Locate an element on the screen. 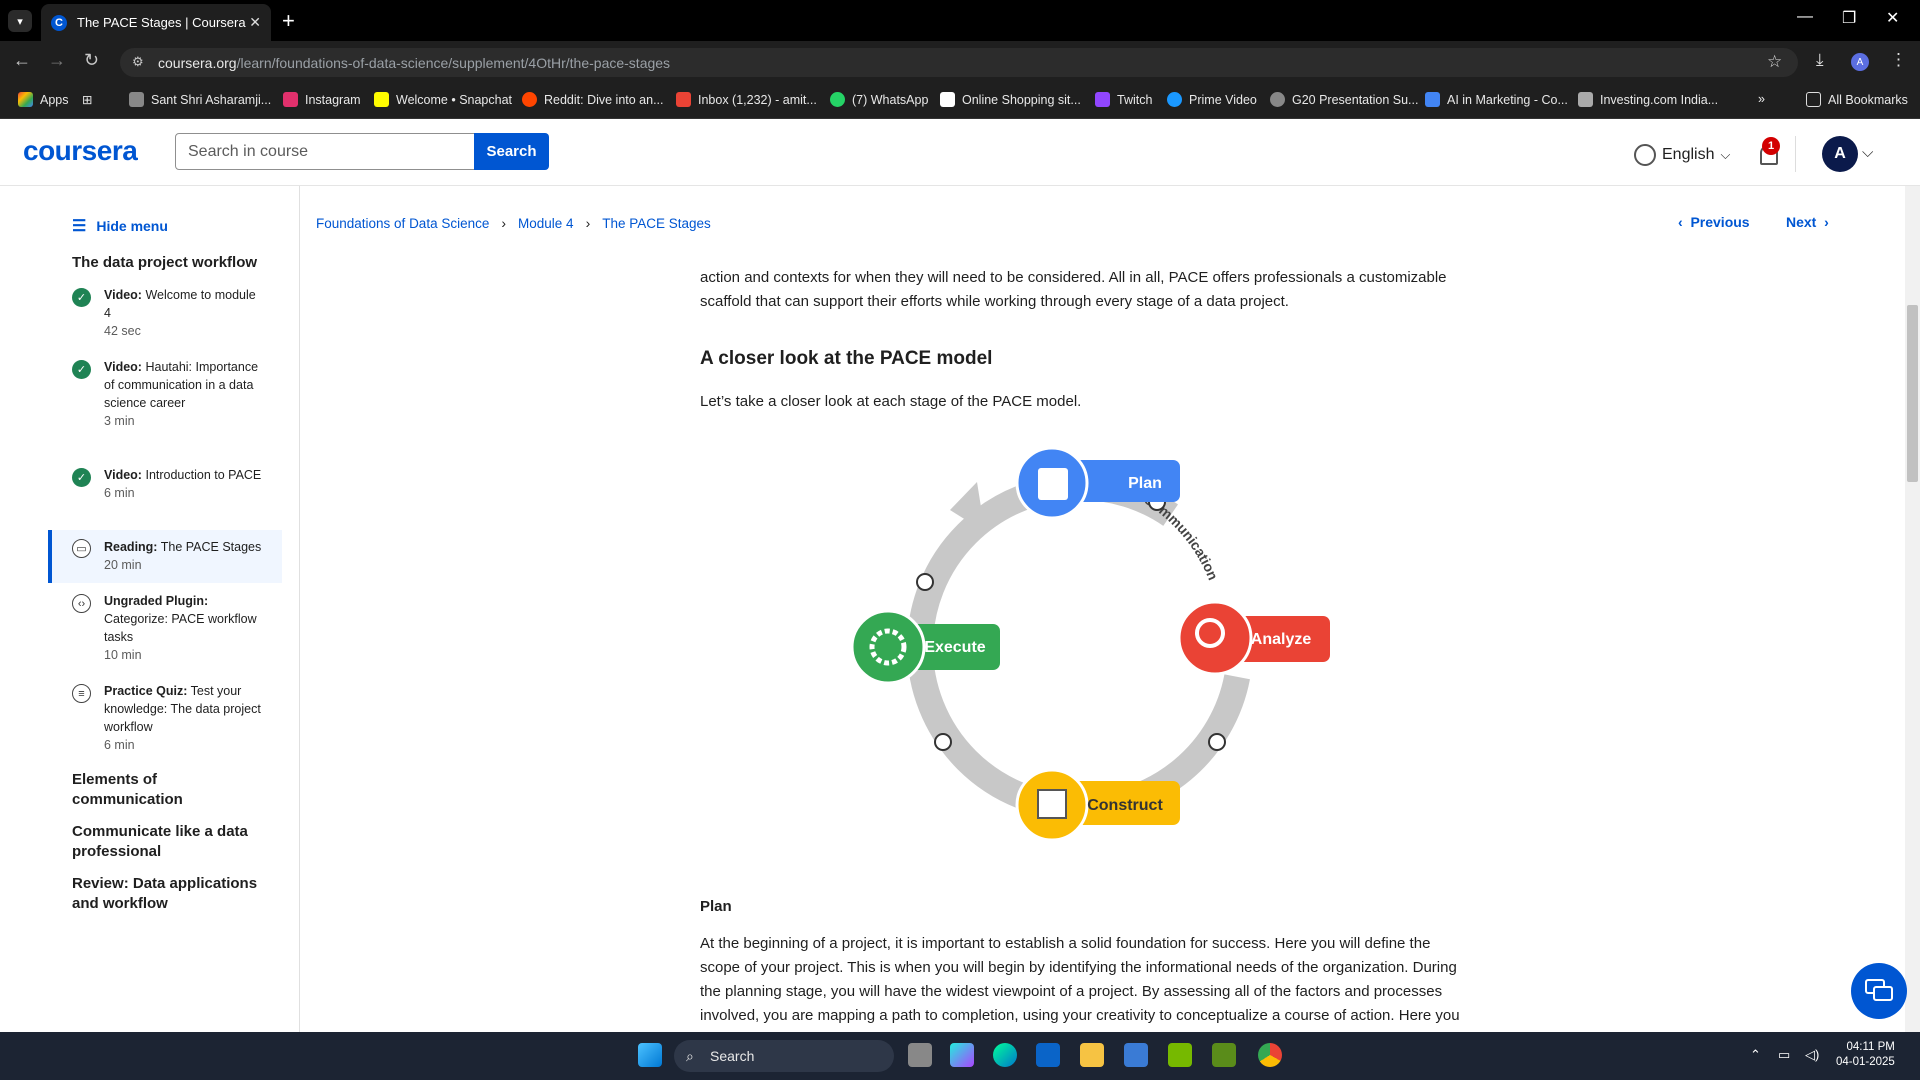  bookmark-apps: Apps is located at coordinates (43, 99).